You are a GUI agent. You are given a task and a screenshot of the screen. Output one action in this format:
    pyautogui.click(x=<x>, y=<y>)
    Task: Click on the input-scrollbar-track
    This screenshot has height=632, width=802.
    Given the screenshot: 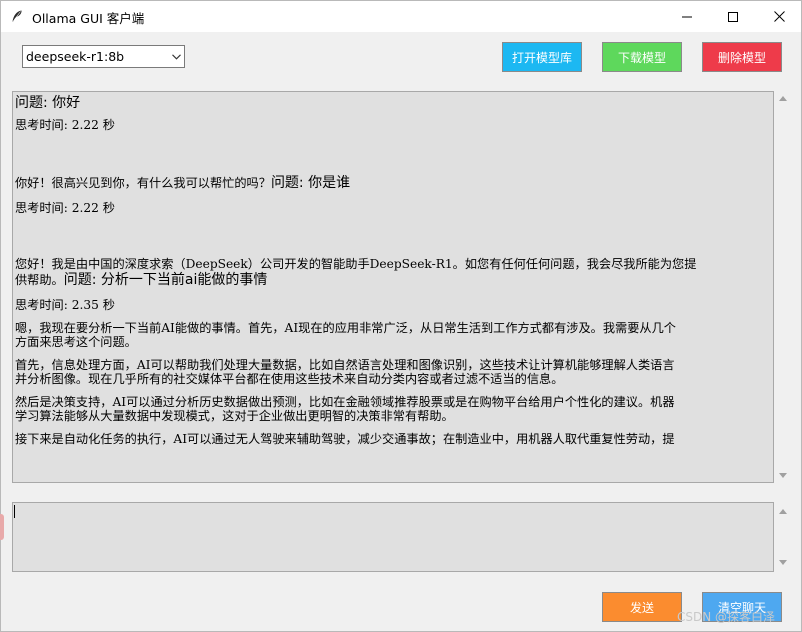 What is the action you would take?
    pyautogui.click(x=783, y=537)
    